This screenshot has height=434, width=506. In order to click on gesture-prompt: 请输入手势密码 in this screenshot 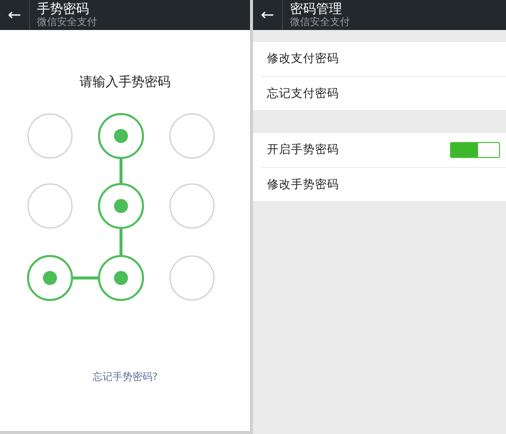, I will do `click(125, 83)`.